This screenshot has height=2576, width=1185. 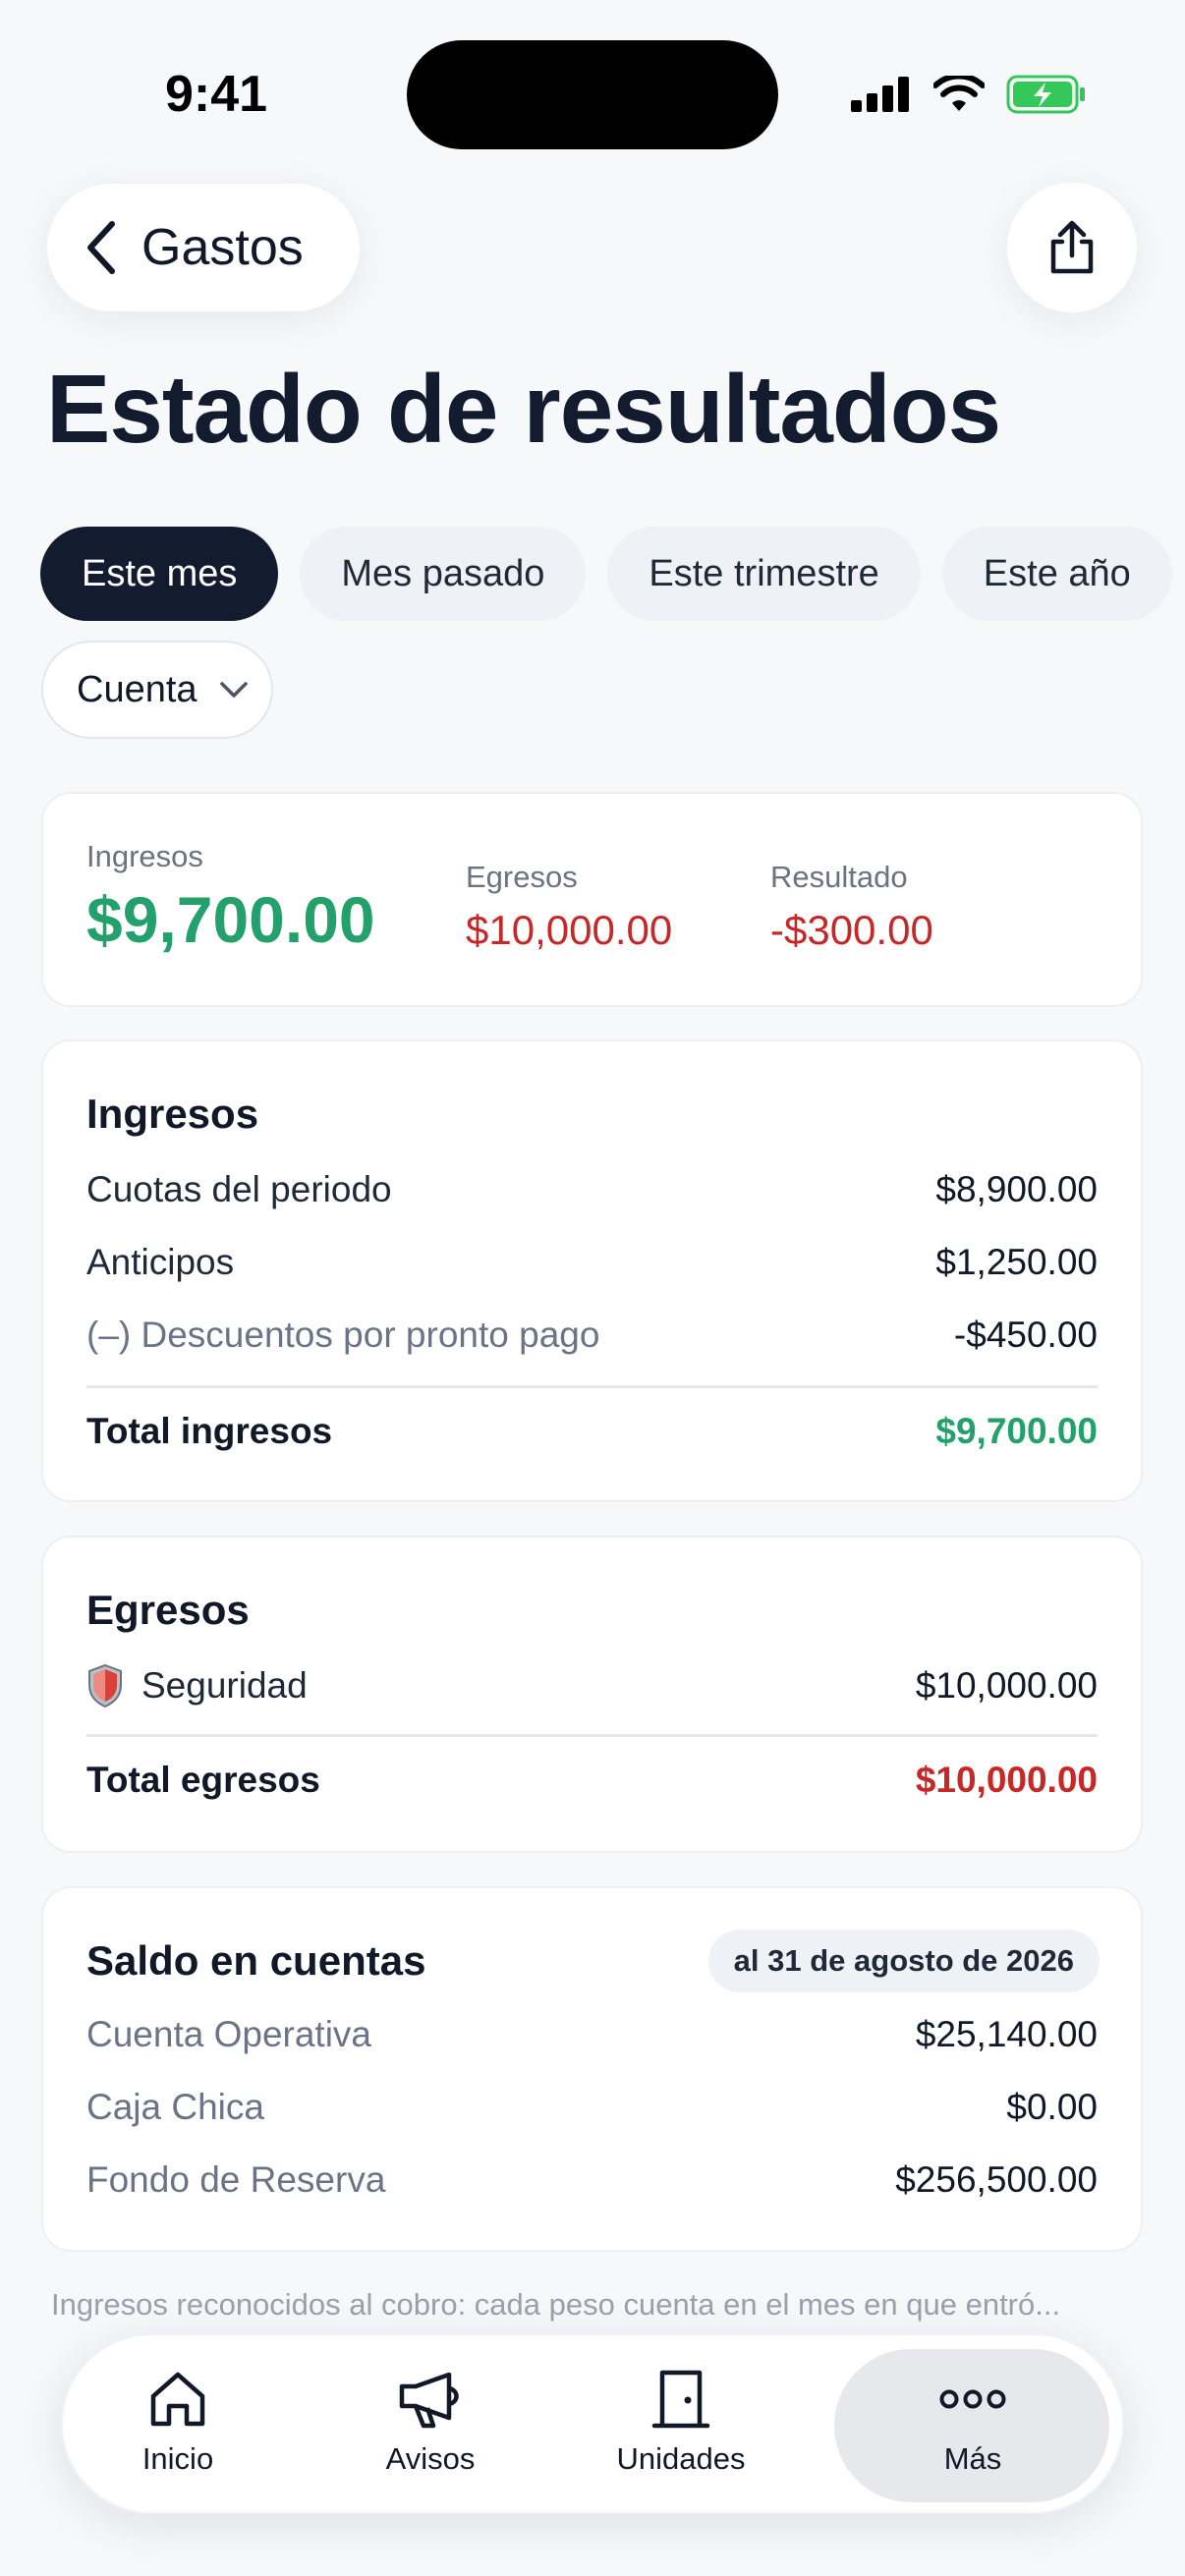 What do you see at coordinates (168, 1610) in the screenshot?
I see `egresos-title: Egresos` at bounding box center [168, 1610].